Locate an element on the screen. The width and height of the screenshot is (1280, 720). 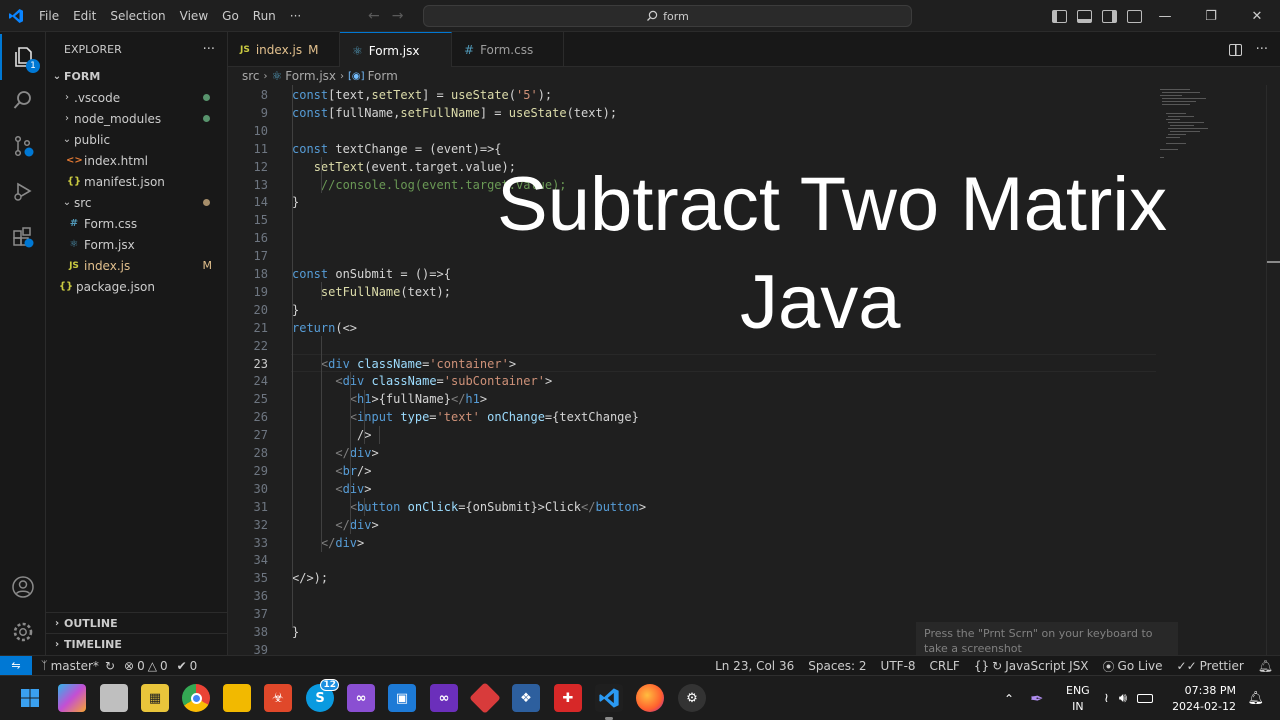
ports-status: ✔︎ 0 is located at coordinates (187, 666).